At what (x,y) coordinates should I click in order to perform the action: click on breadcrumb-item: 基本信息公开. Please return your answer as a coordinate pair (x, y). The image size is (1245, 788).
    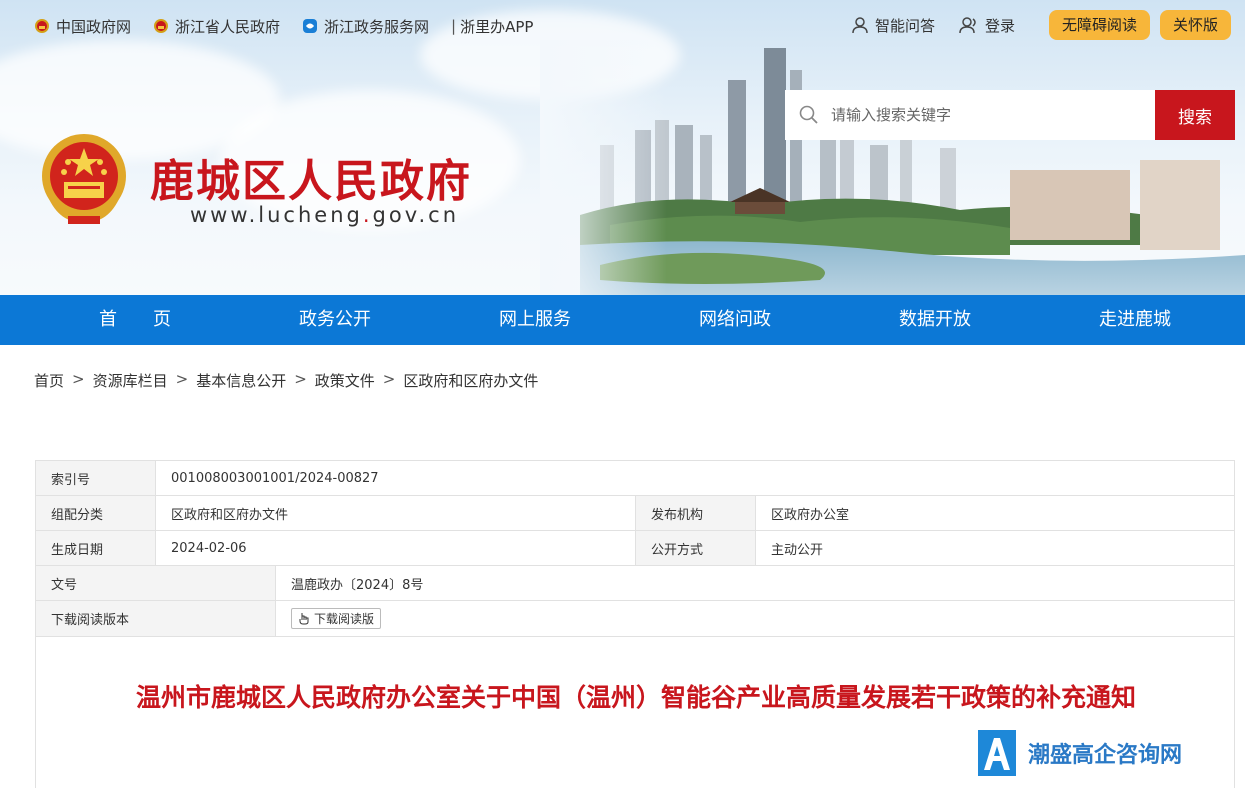
    Looking at the image, I should click on (241, 380).